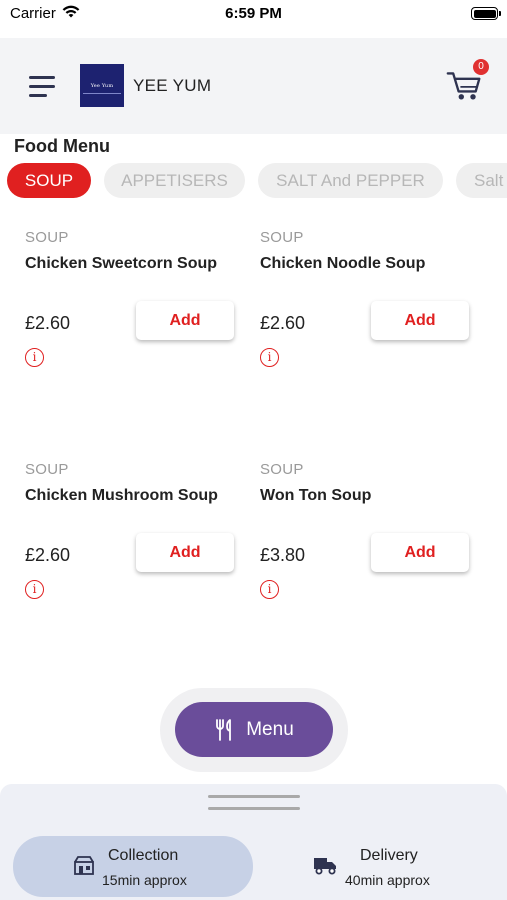  I want to click on cart-count-badge: 0, so click(481, 67).